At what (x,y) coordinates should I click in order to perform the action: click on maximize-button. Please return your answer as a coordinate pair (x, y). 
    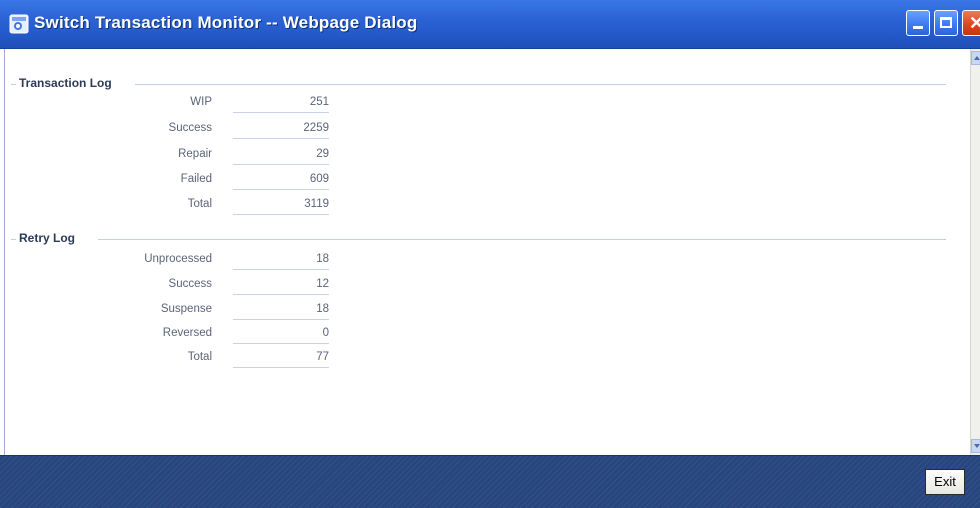
    Looking at the image, I should click on (946, 23).